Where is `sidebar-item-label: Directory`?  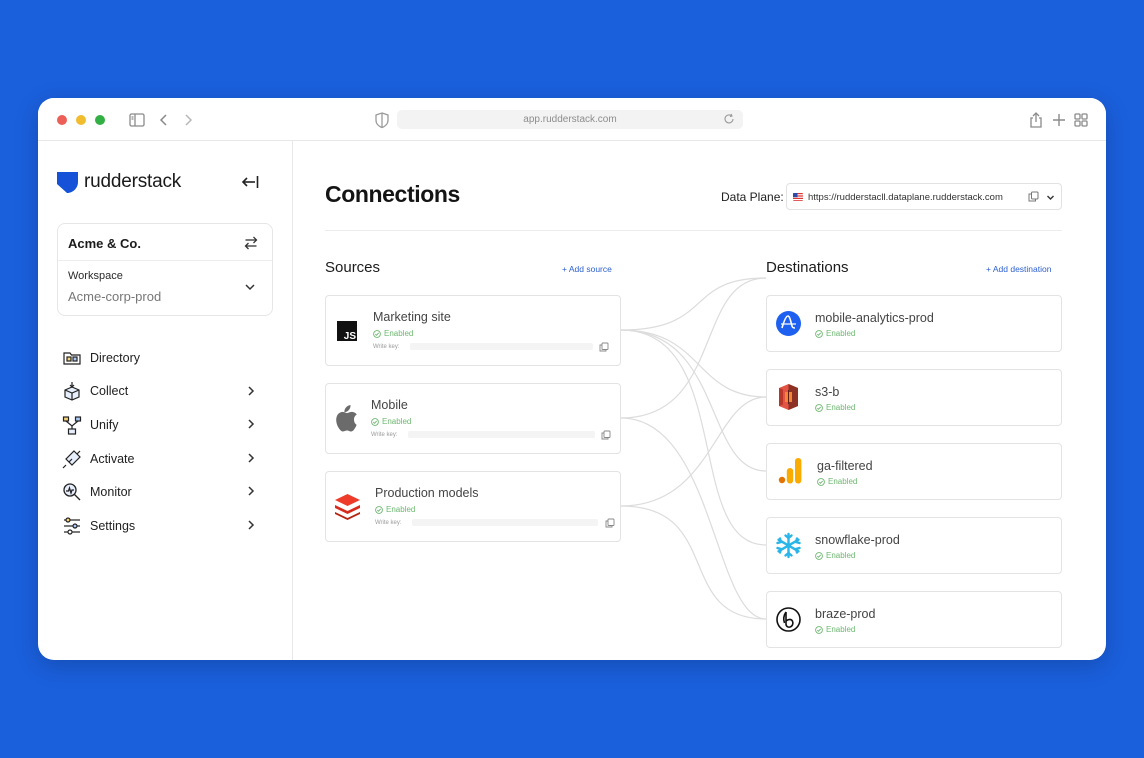
sidebar-item-label: Directory is located at coordinates (115, 357).